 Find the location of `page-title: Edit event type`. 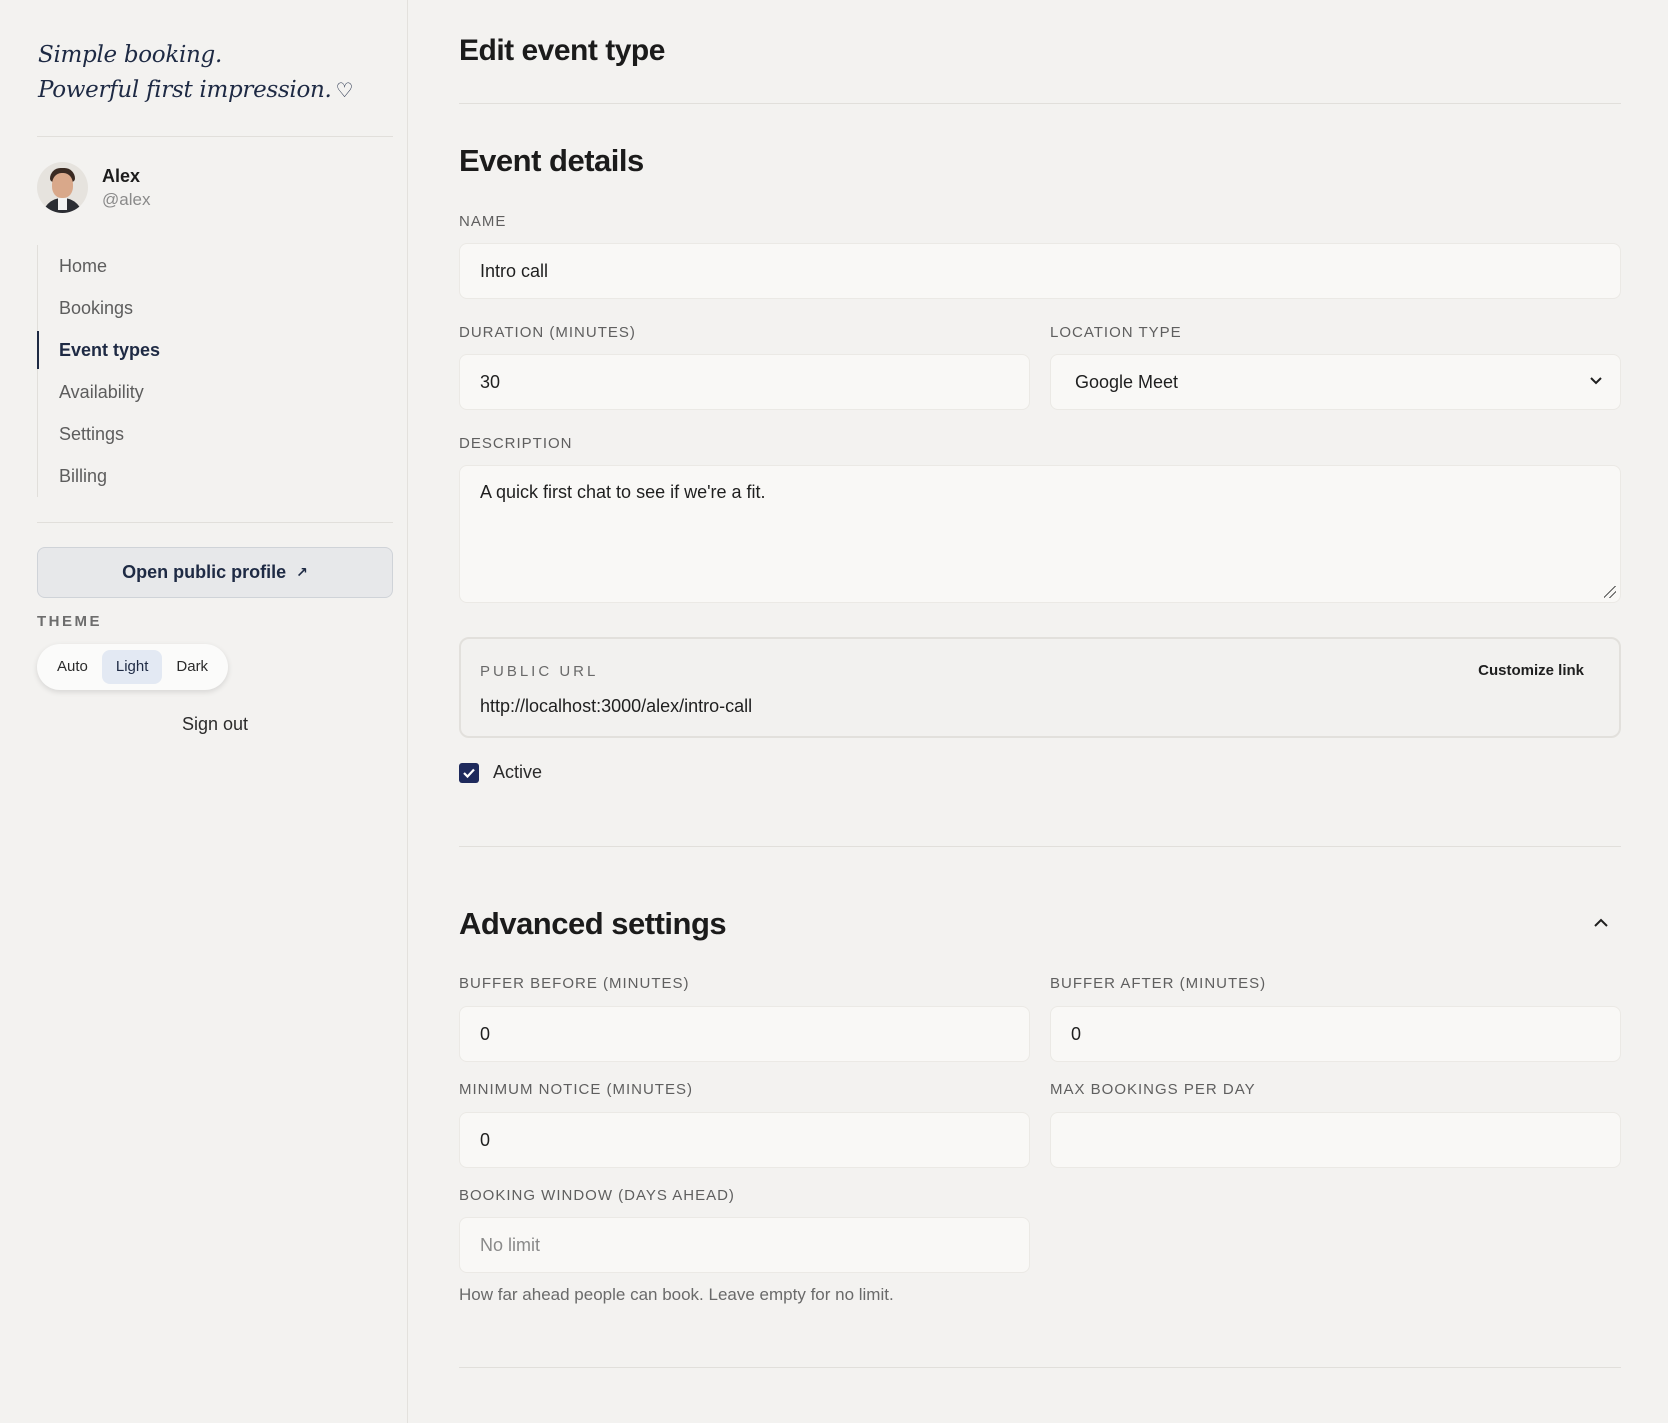

page-title: Edit event type is located at coordinates (562, 50).